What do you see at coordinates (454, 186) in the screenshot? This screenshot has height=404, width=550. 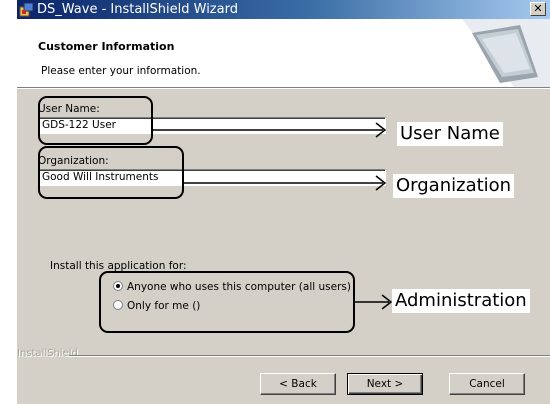 I see `organization-annotation: Organization` at bounding box center [454, 186].